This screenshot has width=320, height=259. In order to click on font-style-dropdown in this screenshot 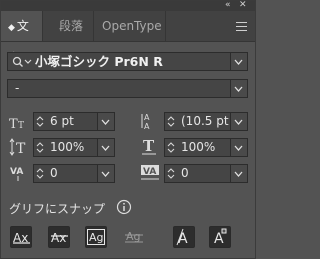, I will do `click(238, 88)`.